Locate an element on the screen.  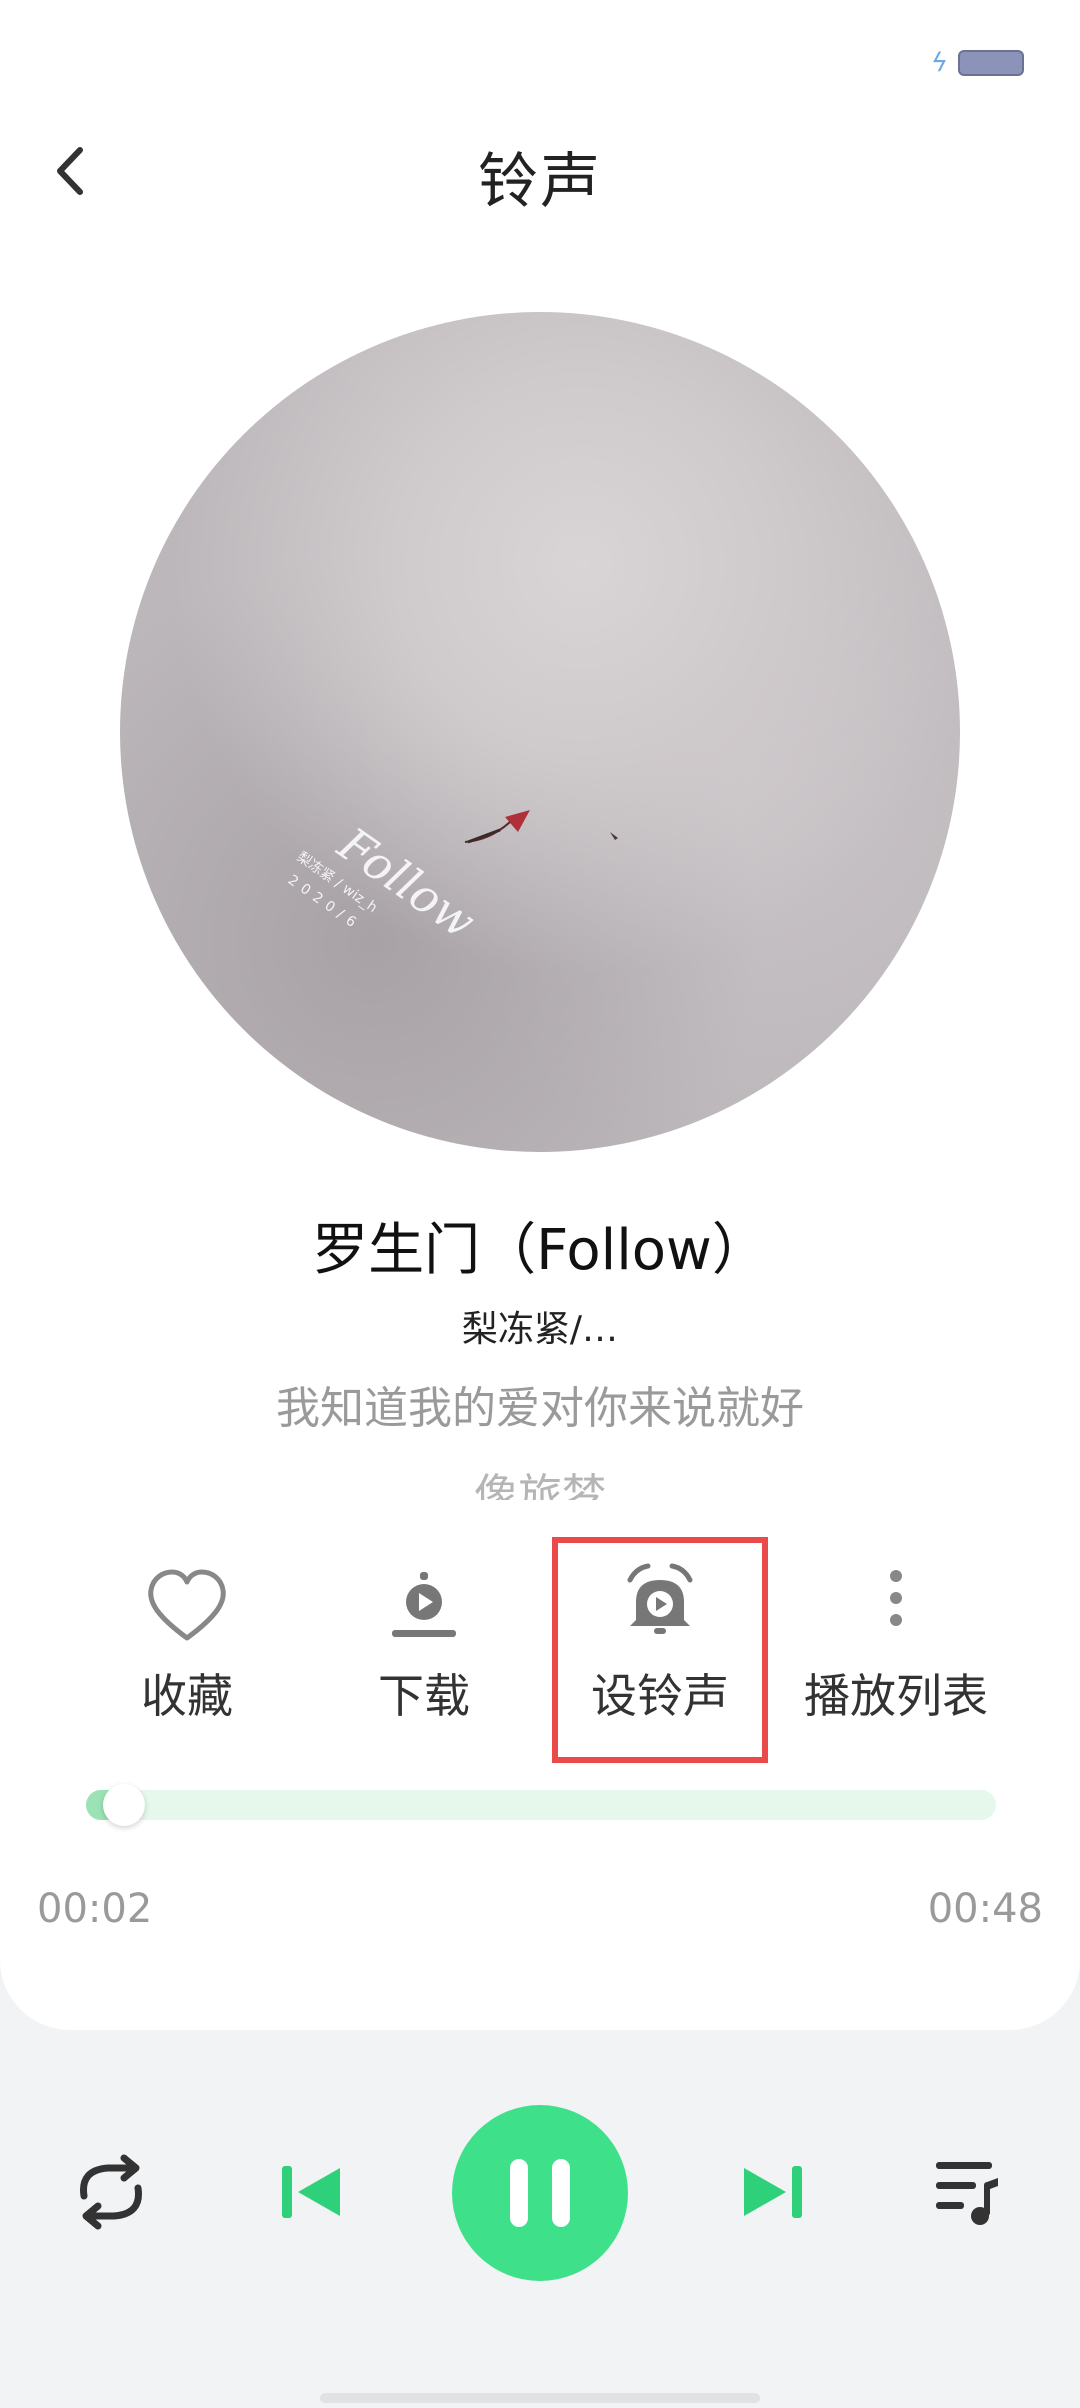
previous-icon is located at coordinates (311, 2192).